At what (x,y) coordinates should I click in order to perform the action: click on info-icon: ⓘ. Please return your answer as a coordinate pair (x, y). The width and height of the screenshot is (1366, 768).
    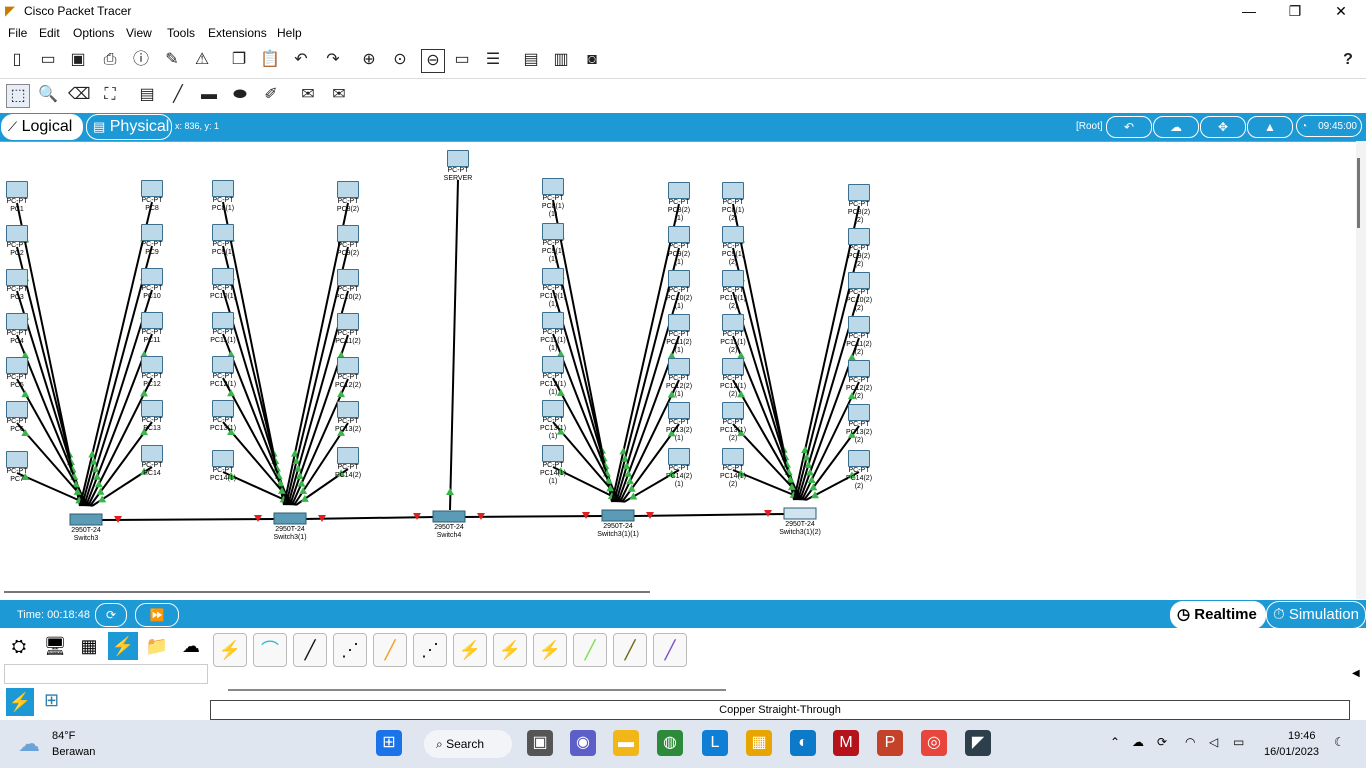
    Looking at the image, I should click on (141, 60).